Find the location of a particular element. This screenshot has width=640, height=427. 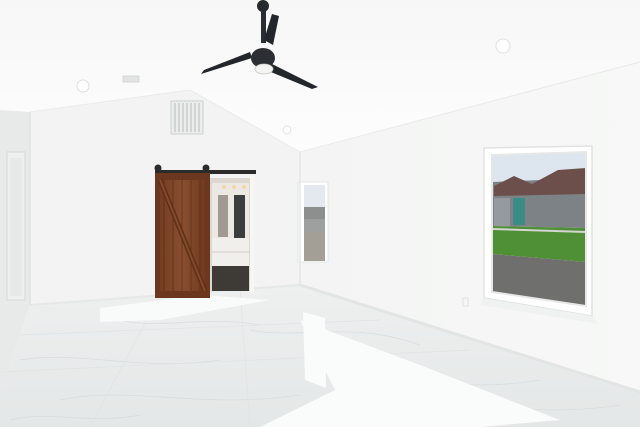

bathroom-doorway is located at coordinates (230, 234).